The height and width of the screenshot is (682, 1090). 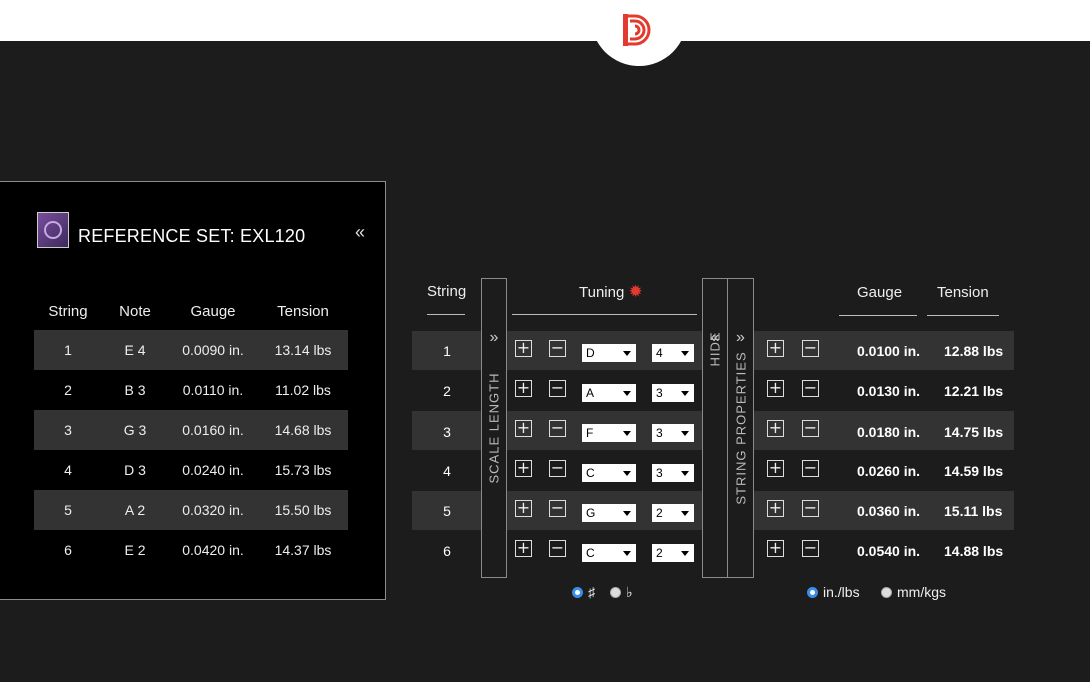 What do you see at coordinates (889, 471) in the screenshot?
I see `gauge-value: 0.0260 in.` at bounding box center [889, 471].